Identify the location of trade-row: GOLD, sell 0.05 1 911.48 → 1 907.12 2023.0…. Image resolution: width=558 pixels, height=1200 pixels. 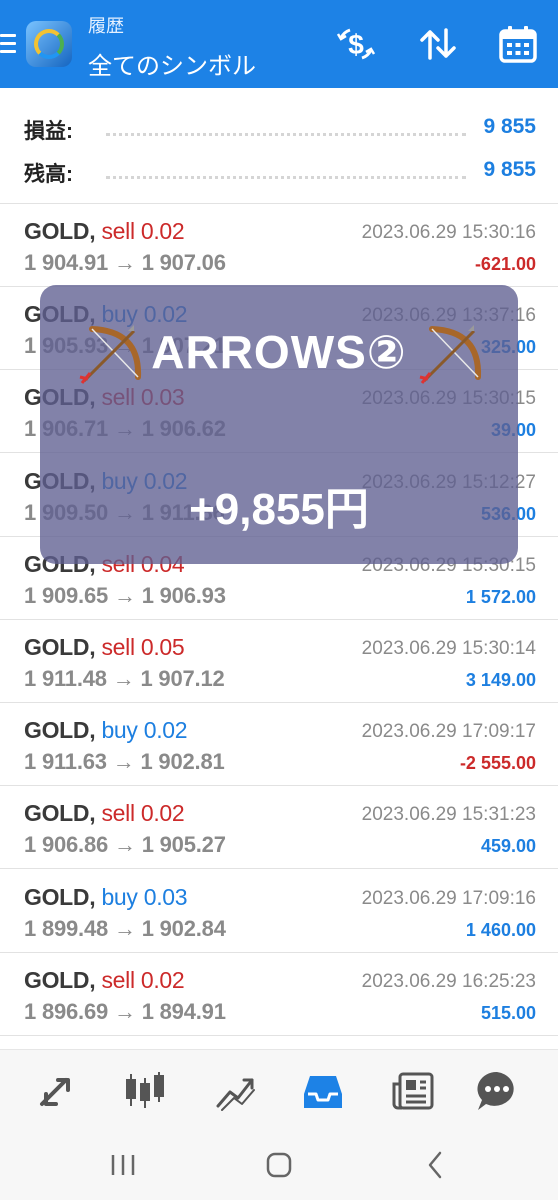
(279, 661).